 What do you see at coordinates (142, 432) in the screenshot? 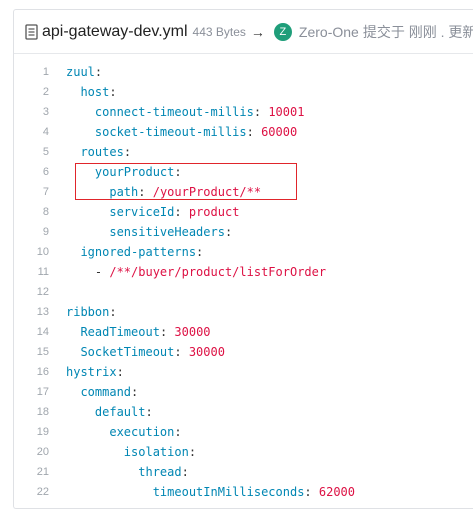
I see `yaml-key: execution` at bounding box center [142, 432].